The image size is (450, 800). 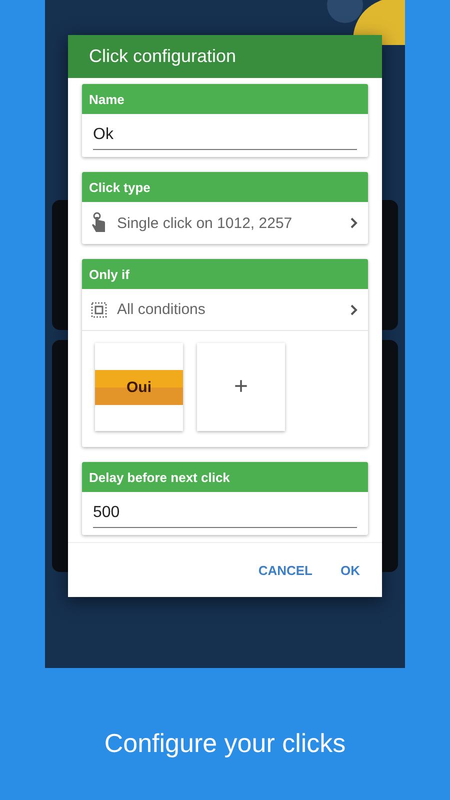 What do you see at coordinates (225, 477) in the screenshot?
I see `section-header: Delay before next click` at bounding box center [225, 477].